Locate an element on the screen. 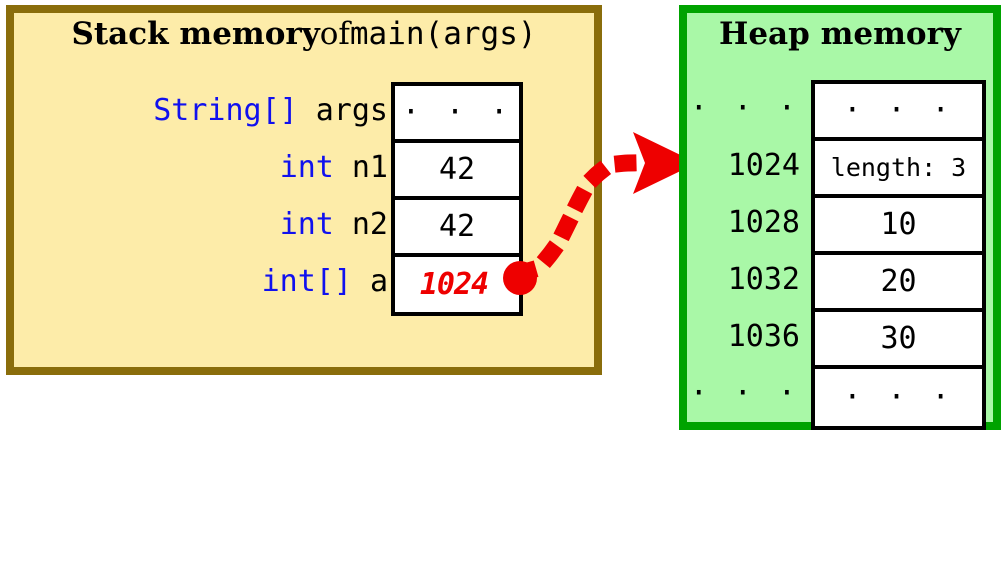  stack-cell-n1: 42 is located at coordinates (457, 171).